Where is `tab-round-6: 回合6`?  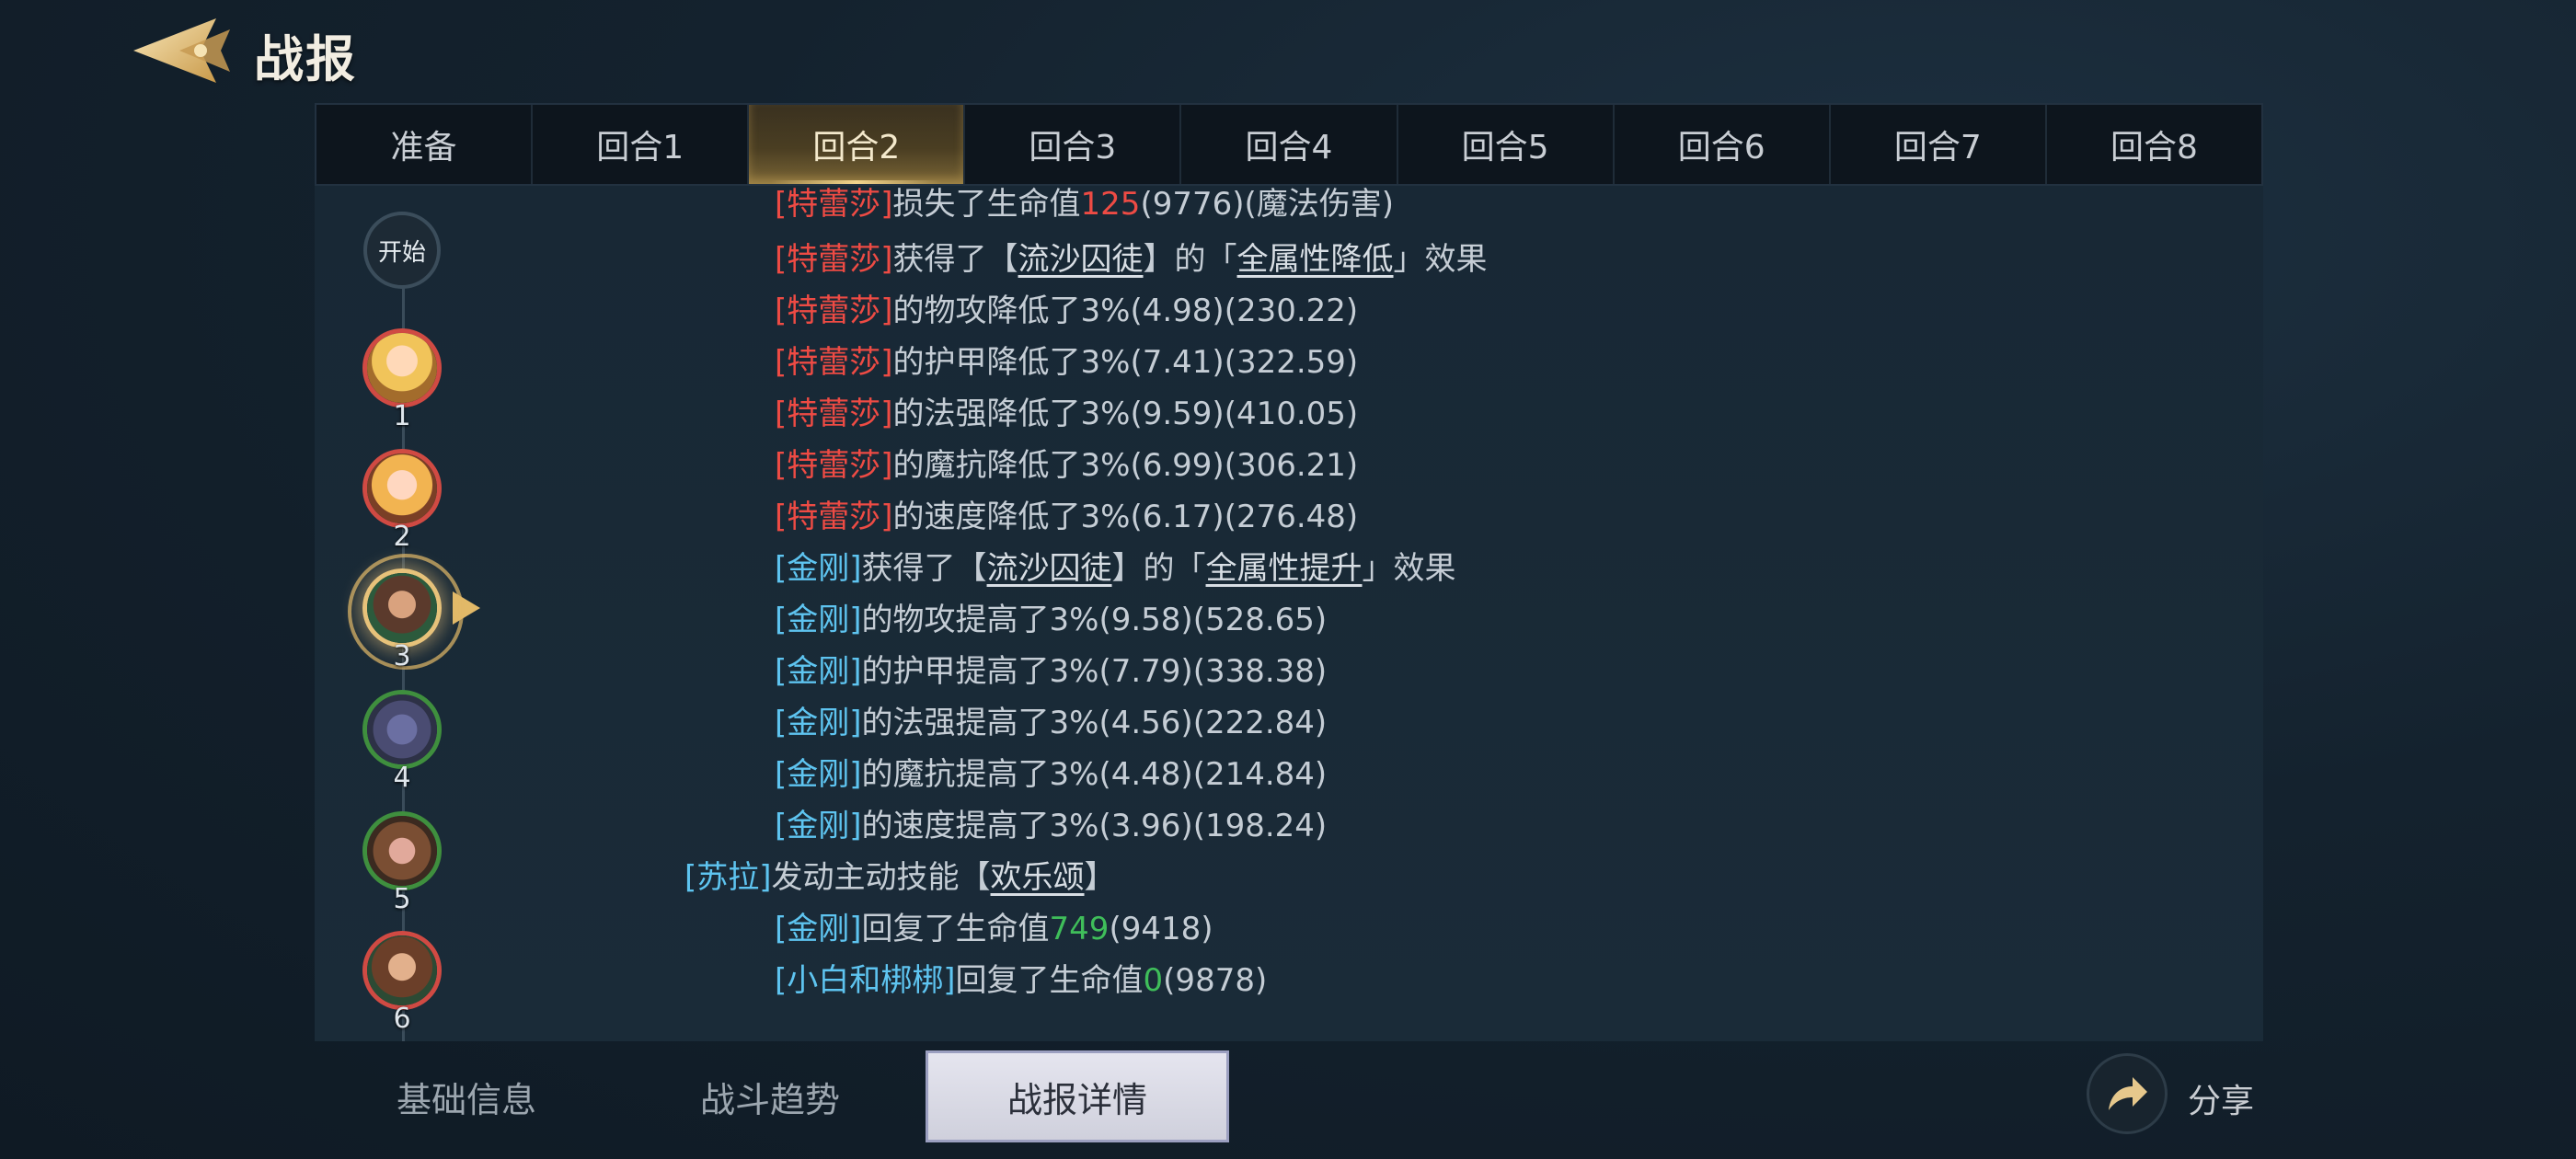 tab-round-6: 回合6 is located at coordinates (1723, 144).